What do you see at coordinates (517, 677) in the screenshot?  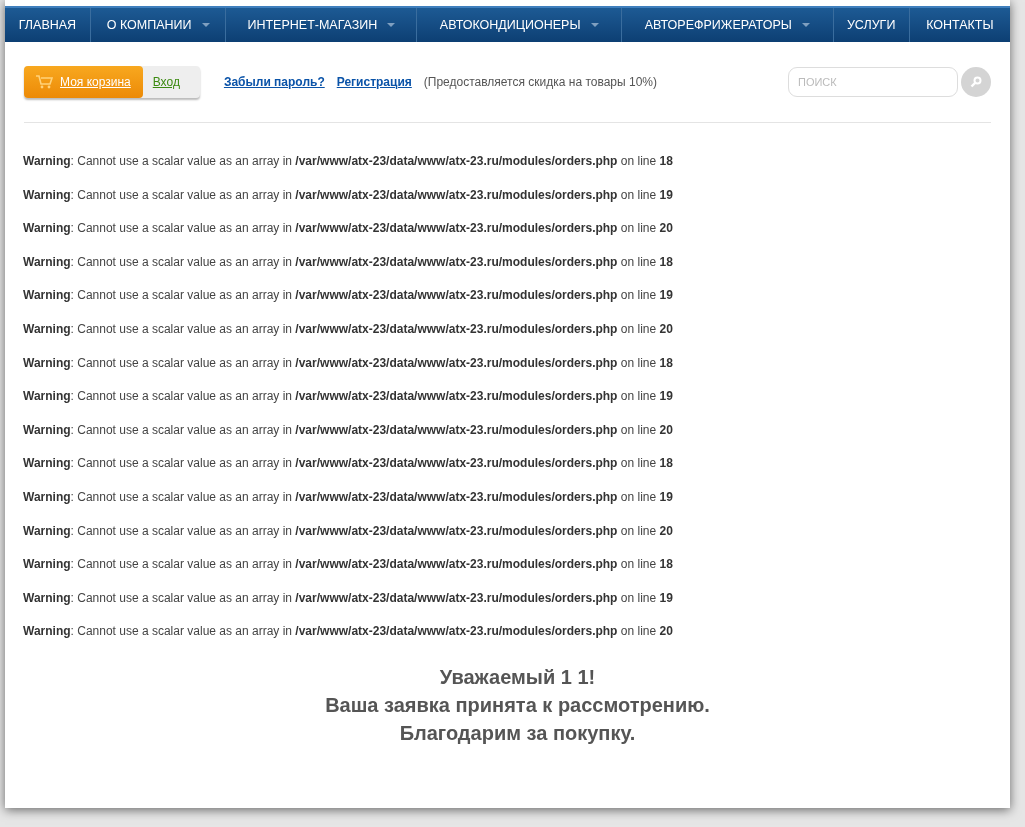 I see `order-confirmation-text: Уважаемый 1 1!` at bounding box center [517, 677].